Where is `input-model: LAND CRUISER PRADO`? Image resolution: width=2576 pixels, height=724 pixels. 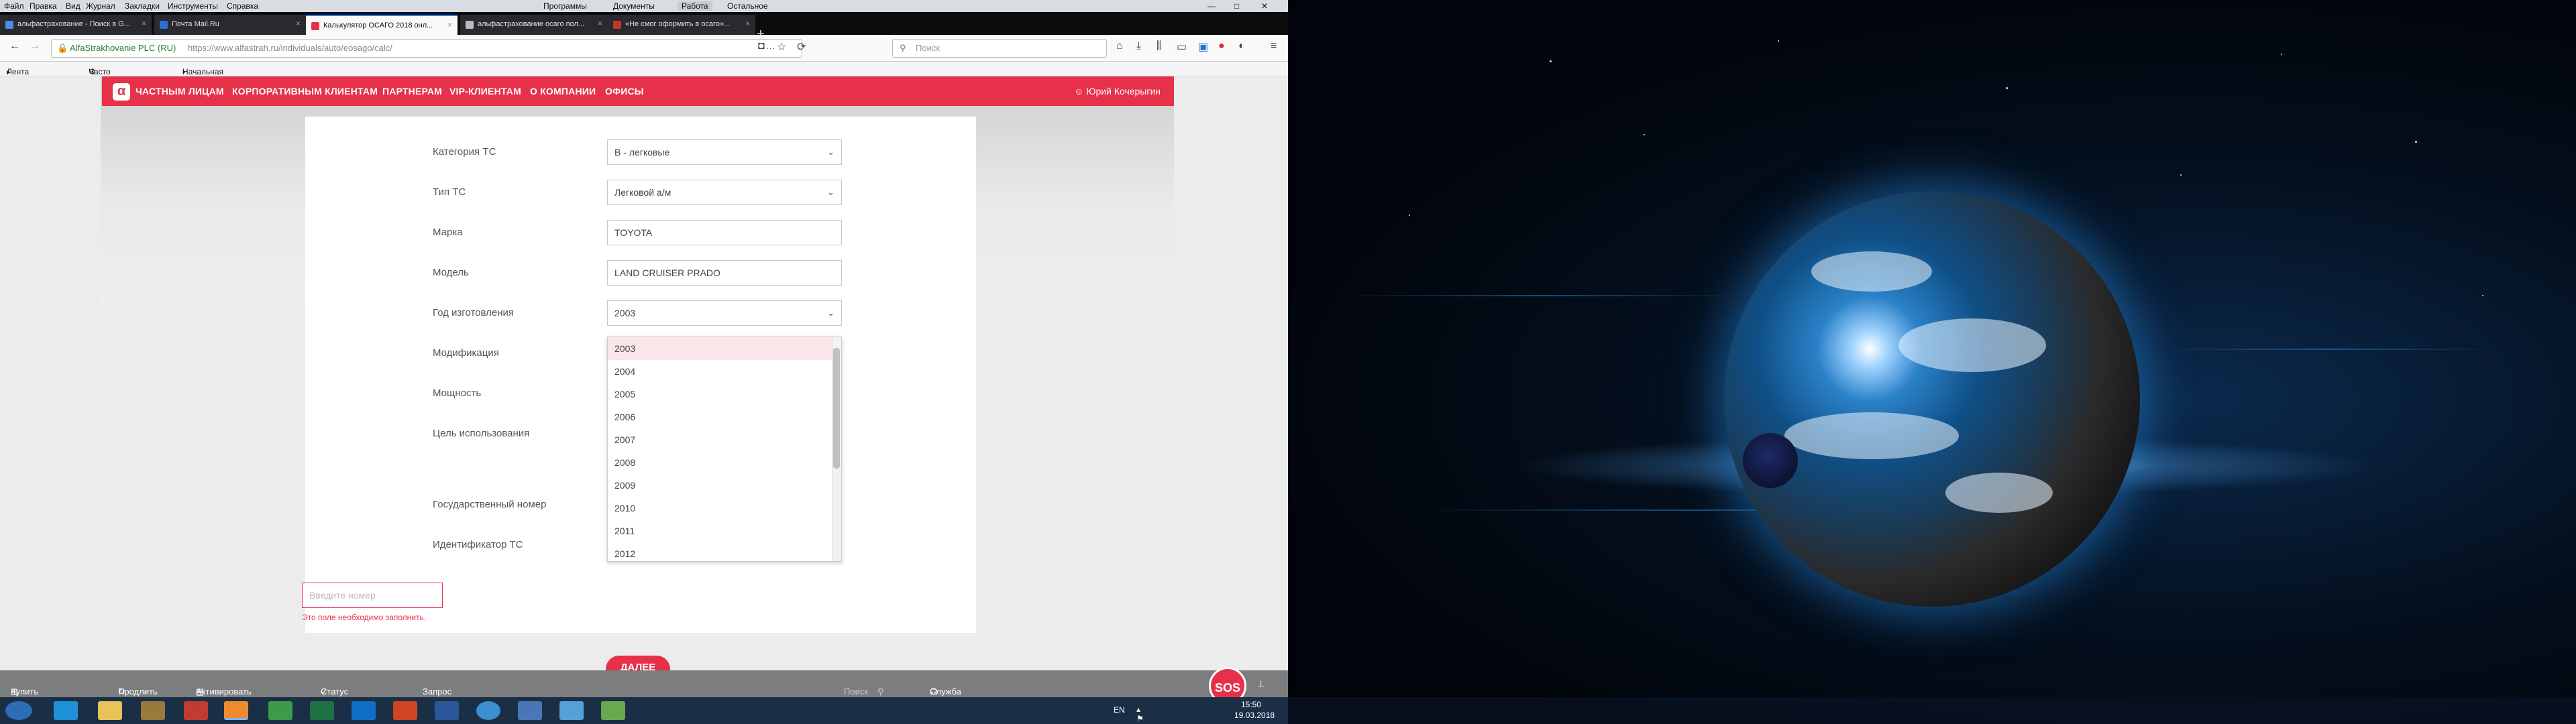
input-model: LAND CRUISER PRADO is located at coordinates (724, 273).